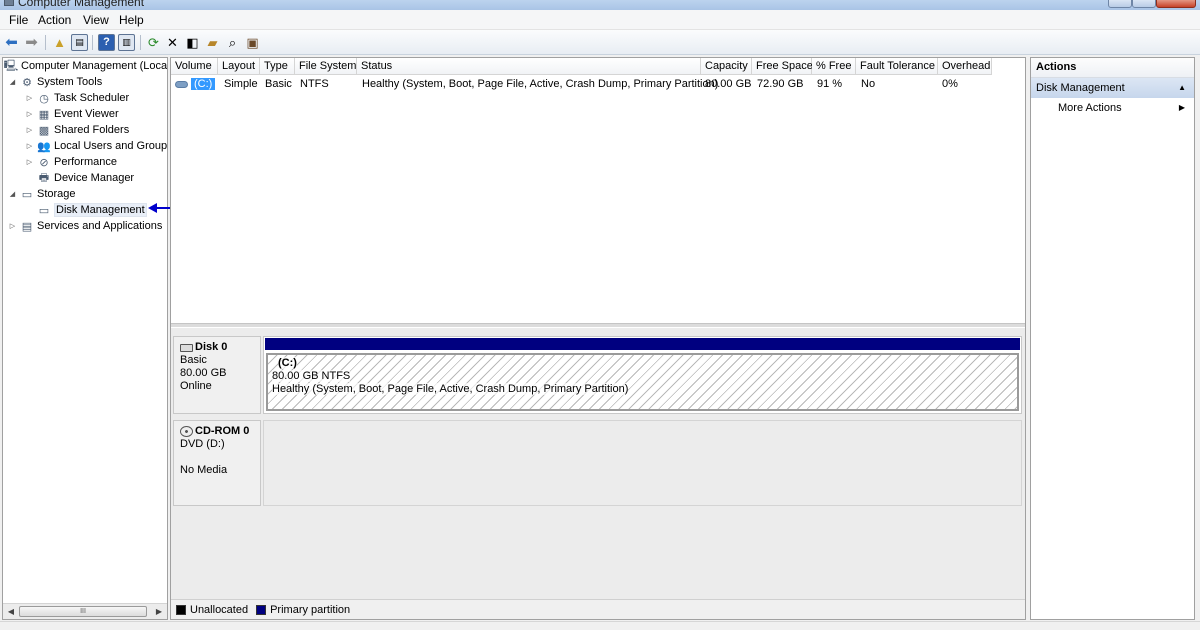  I want to click on tree-item-device-manager: 🖶 Device Manager, so click(85, 178).